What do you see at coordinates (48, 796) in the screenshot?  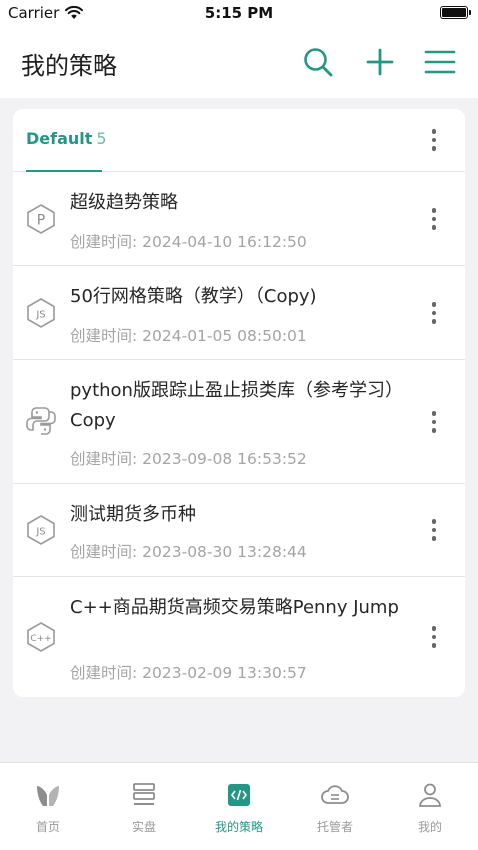 I see `home-logo-icon` at bounding box center [48, 796].